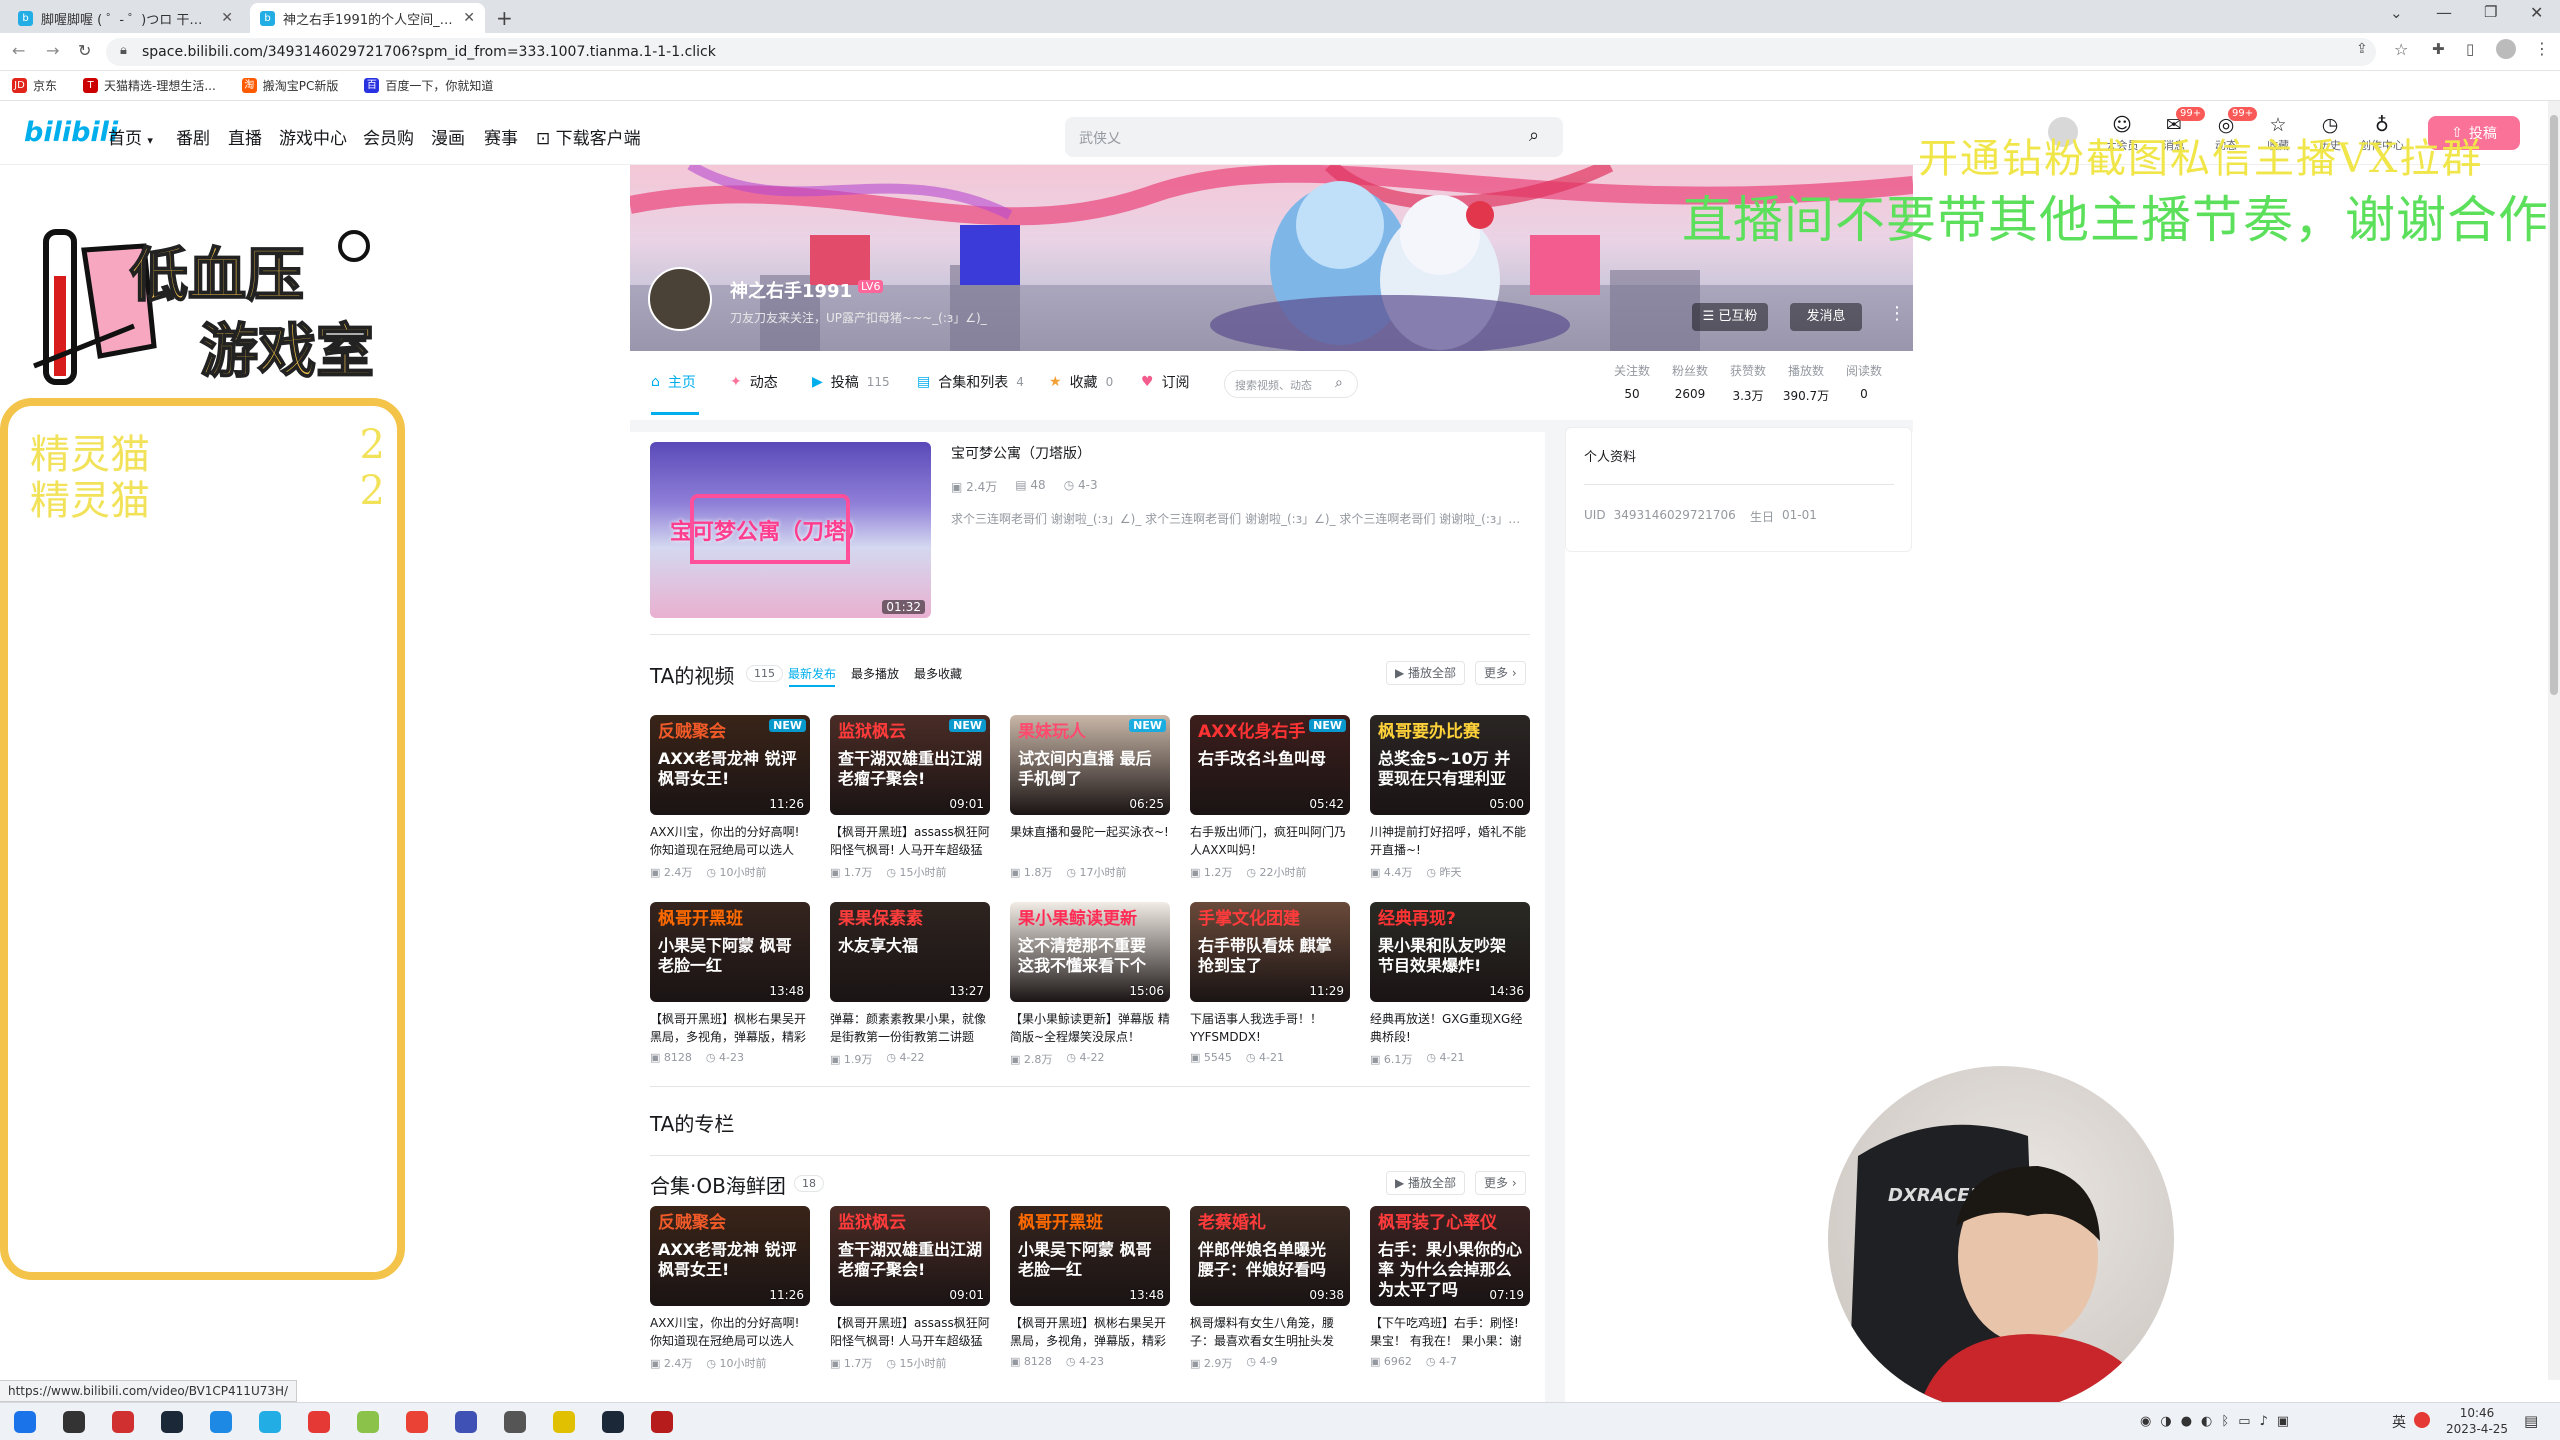 The image size is (2560, 1440). What do you see at coordinates (2470, 49) in the screenshot?
I see `sidepanel-icon: ▯` at bounding box center [2470, 49].